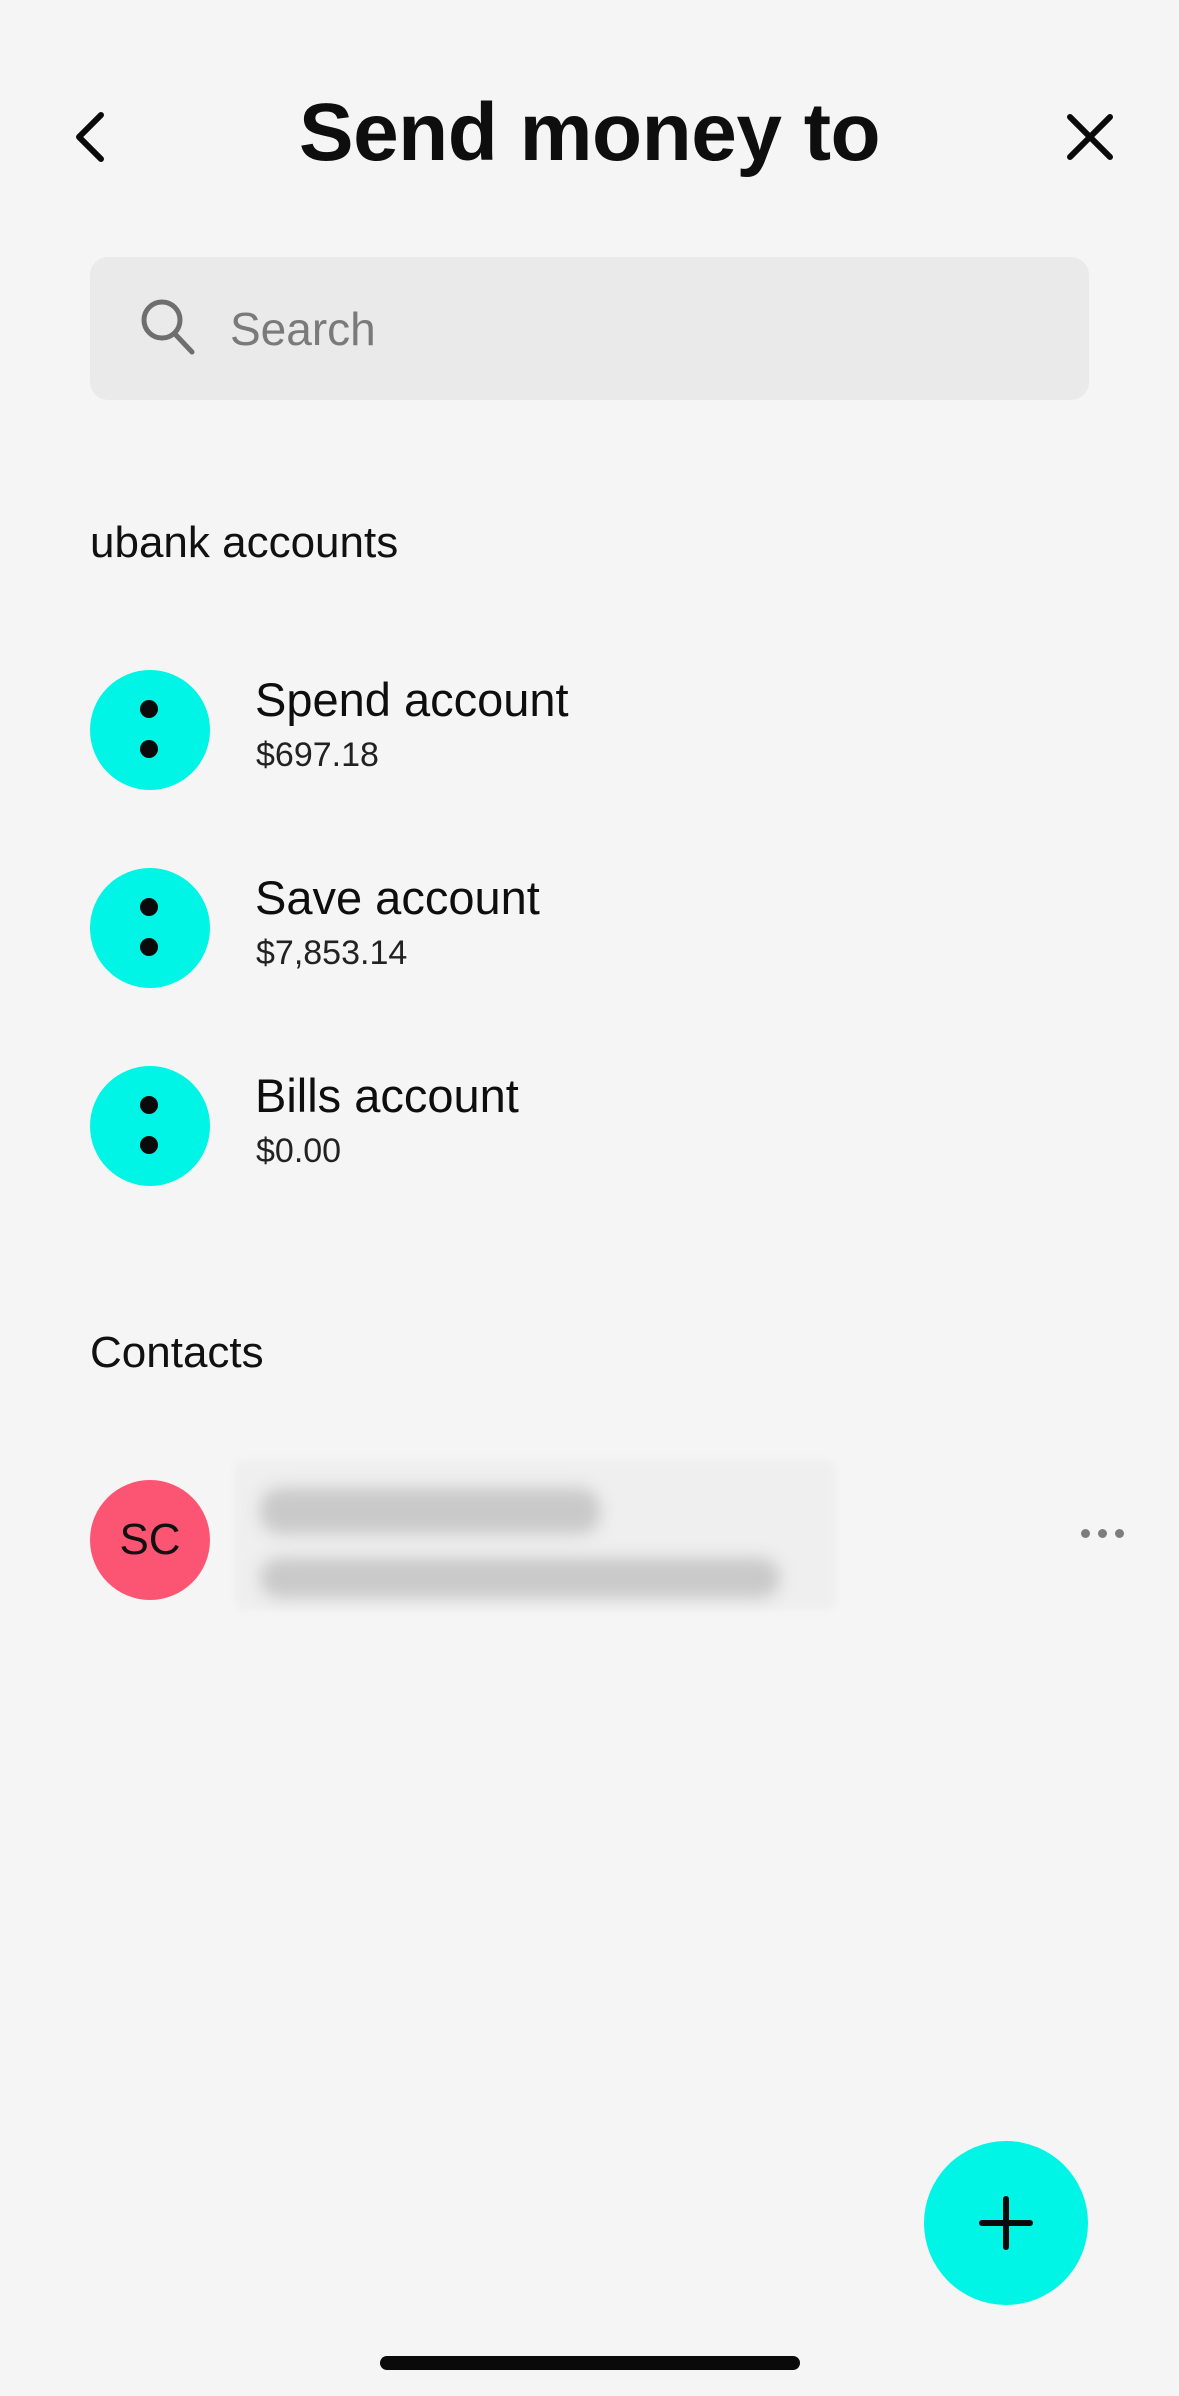 Image resolution: width=1179 pixels, height=2396 pixels. I want to click on account-row-save: Save account $7,853.14, so click(590, 928).